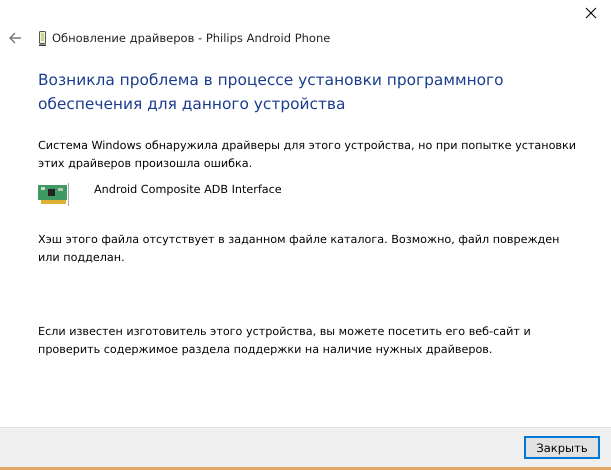  What do you see at coordinates (308, 155) in the screenshot?
I see `message-text: Система Windows обнаружила драйверы для этого устройства, но при попытке установки этих драйверов произошла ошибка.` at bounding box center [308, 155].